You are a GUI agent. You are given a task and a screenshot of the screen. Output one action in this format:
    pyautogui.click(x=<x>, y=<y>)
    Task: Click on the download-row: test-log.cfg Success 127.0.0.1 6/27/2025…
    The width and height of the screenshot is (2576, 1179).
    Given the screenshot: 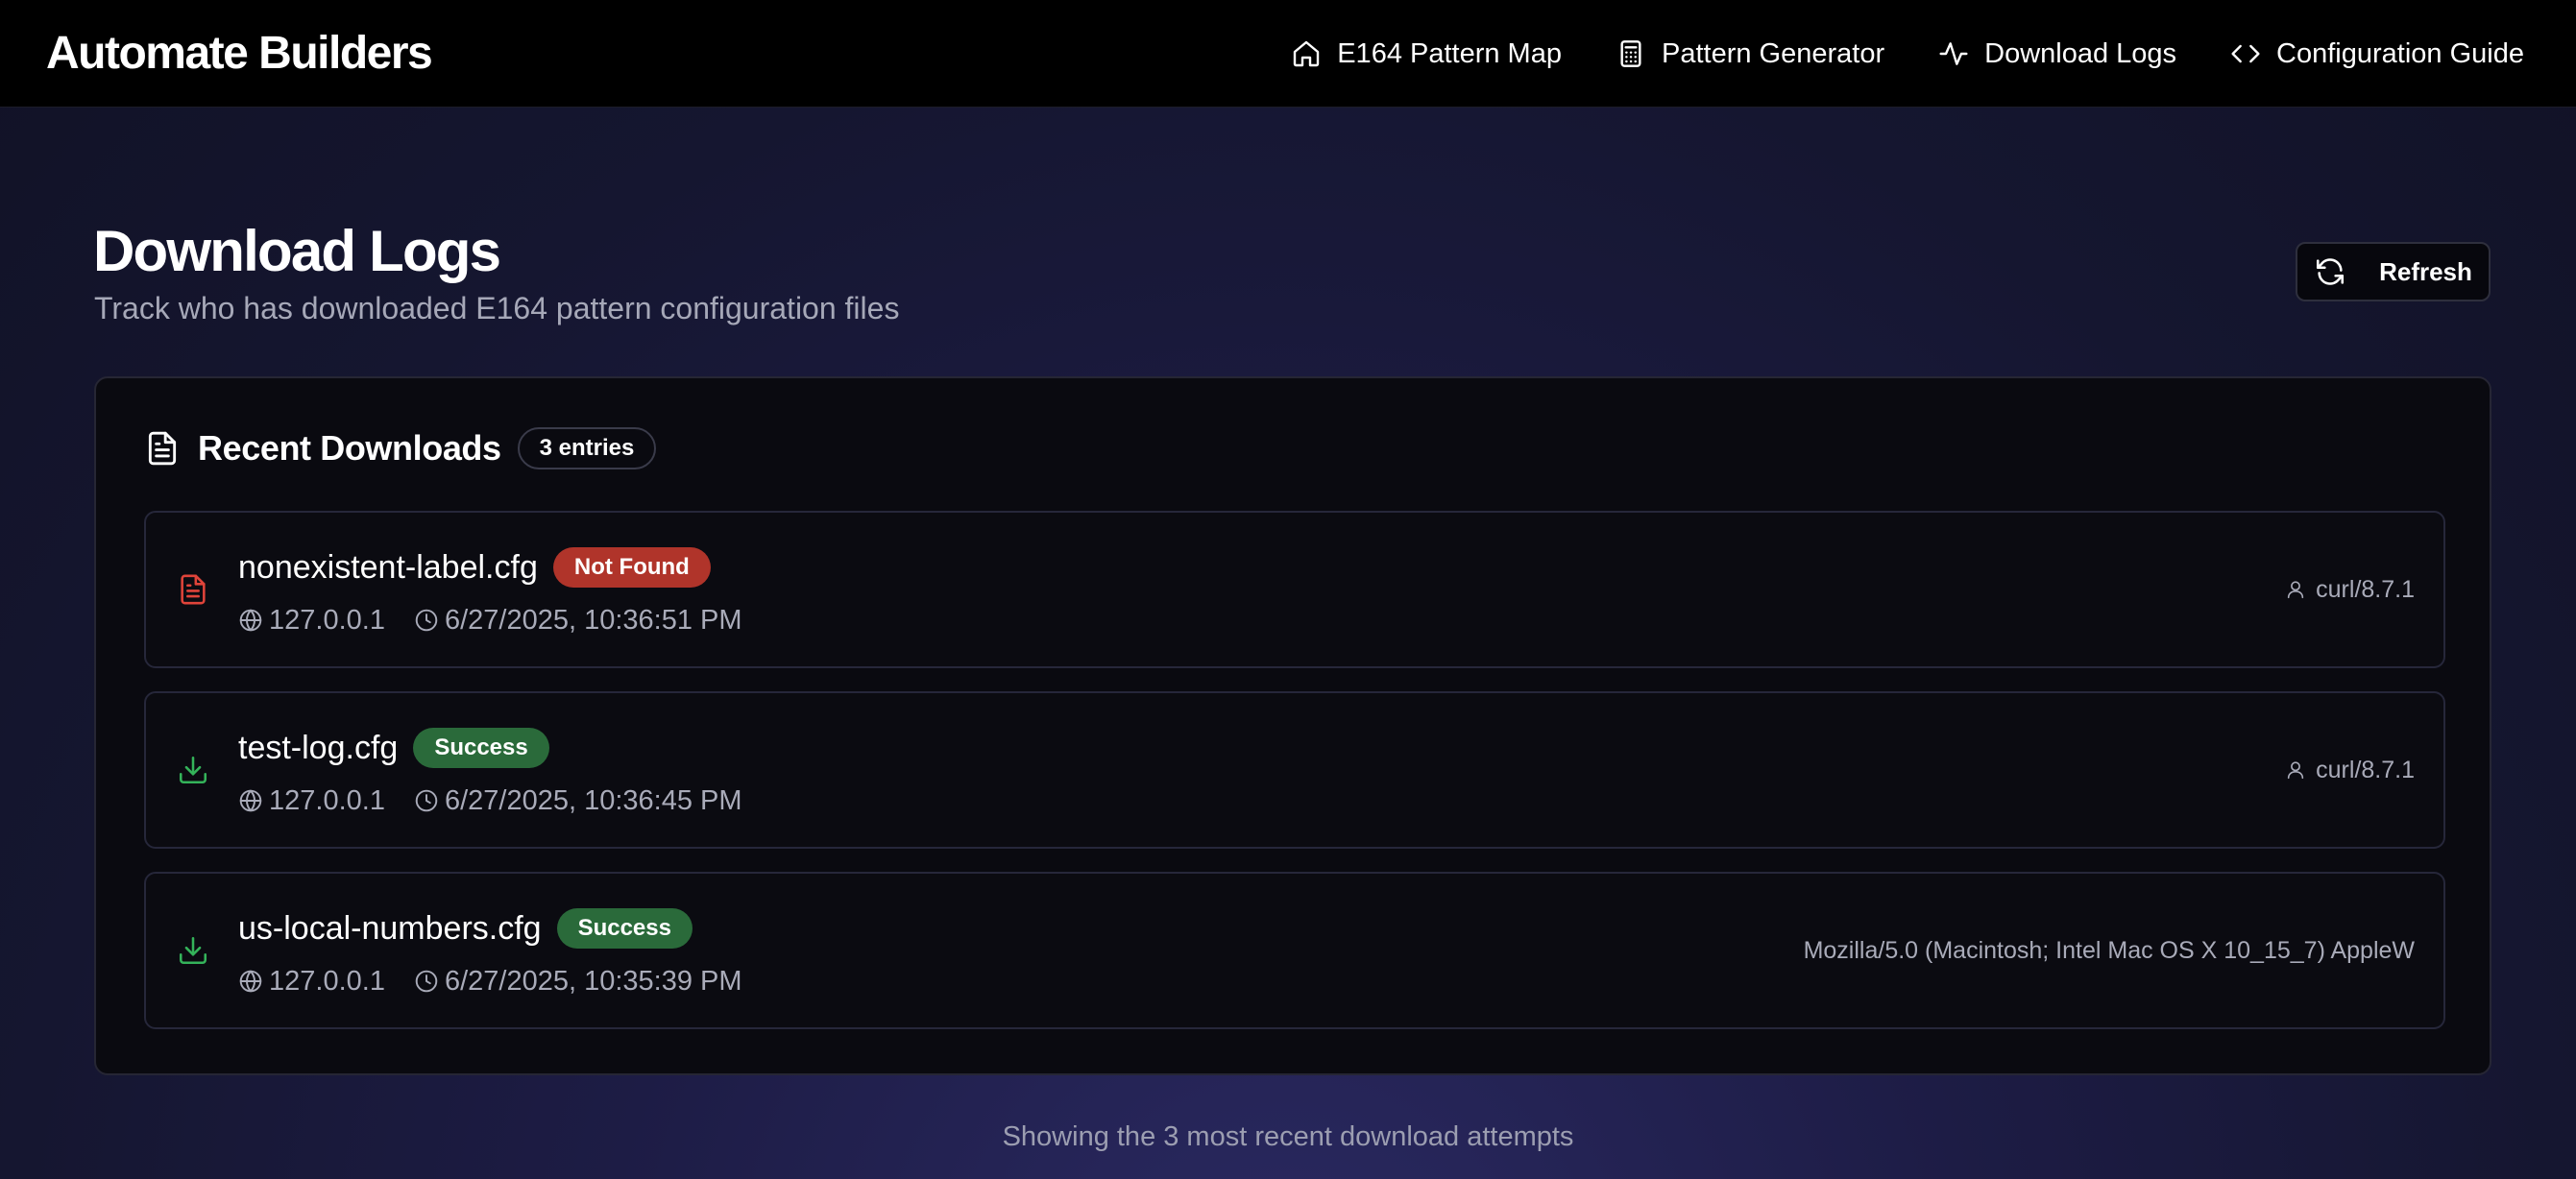 What is the action you would take?
    pyautogui.click(x=1294, y=770)
    